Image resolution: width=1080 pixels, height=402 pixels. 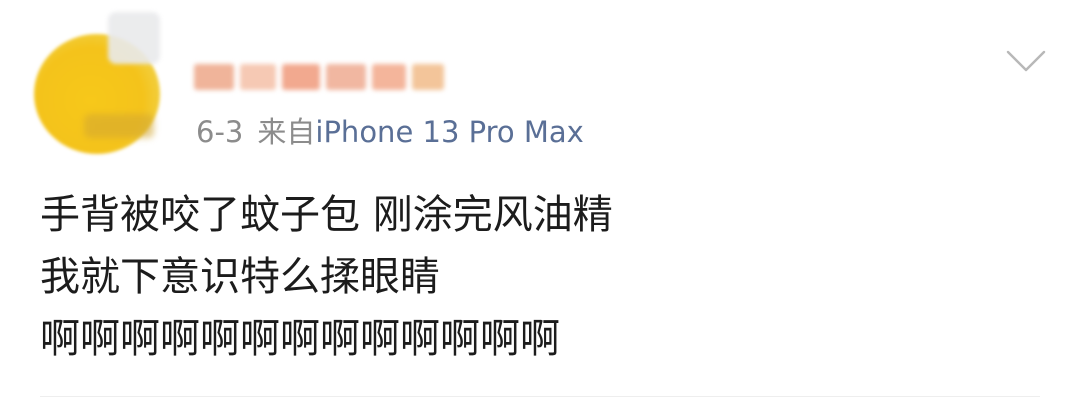 What do you see at coordinates (220, 132) in the screenshot?
I see `post-date: 6-3` at bounding box center [220, 132].